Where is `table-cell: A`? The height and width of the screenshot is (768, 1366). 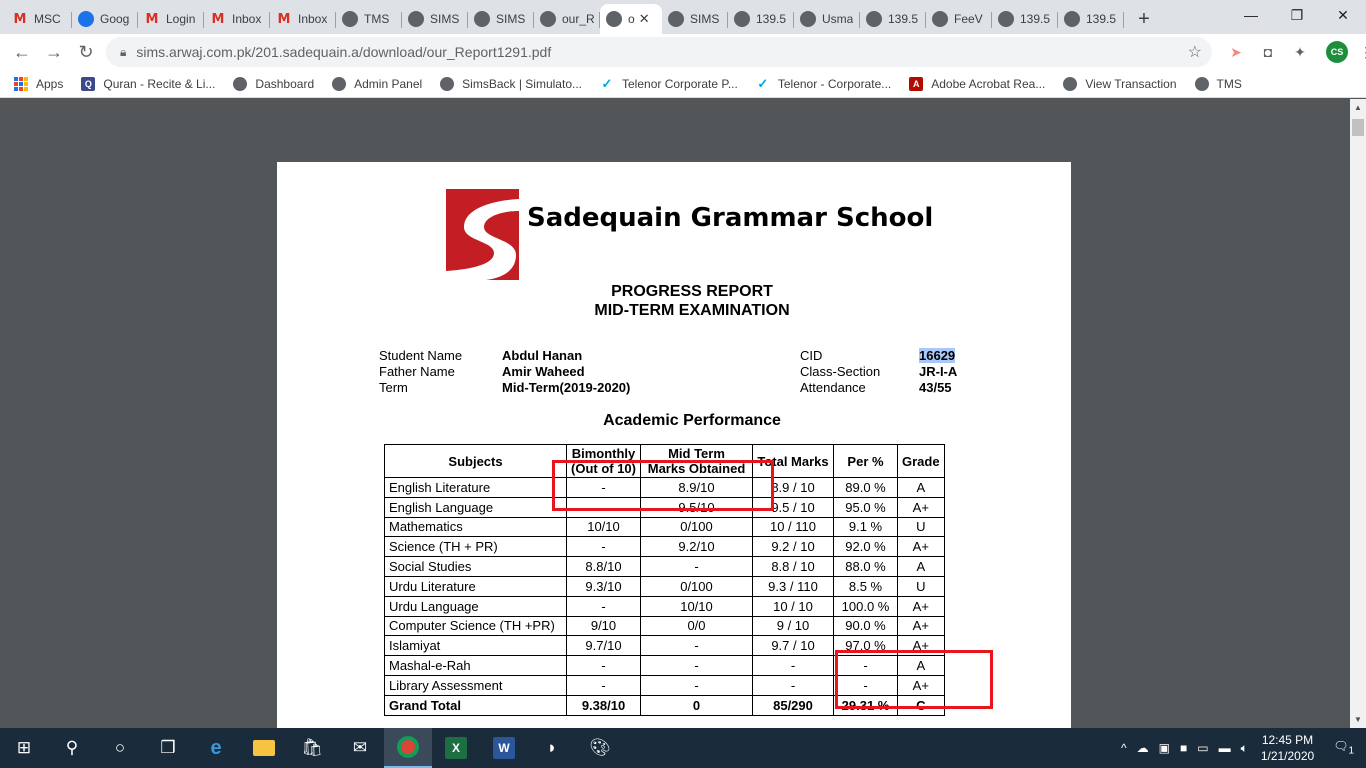 table-cell: A is located at coordinates (921, 566).